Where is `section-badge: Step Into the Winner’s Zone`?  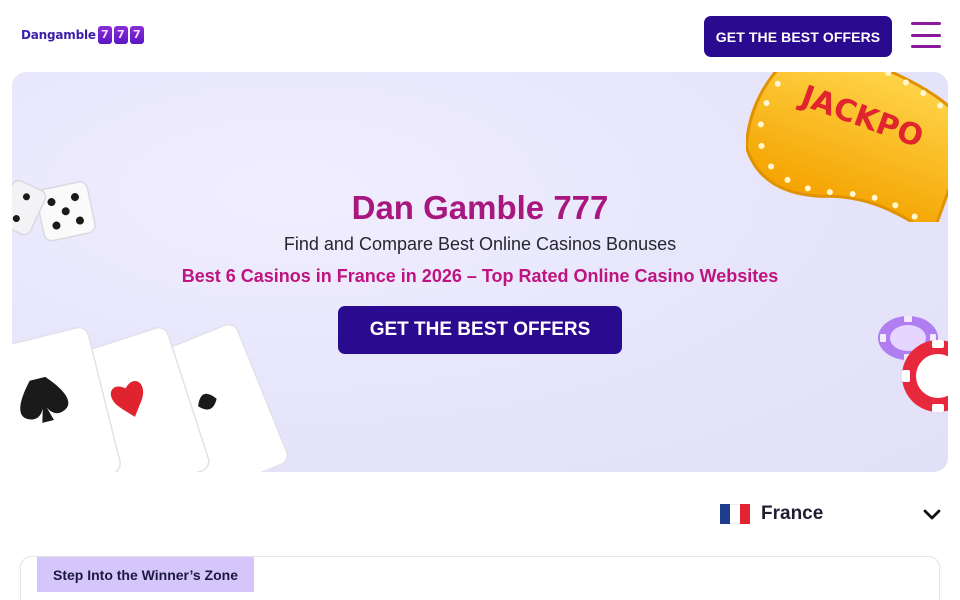 section-badge: Step Into the Winner’s Zone is located at coordinates (145, 574).